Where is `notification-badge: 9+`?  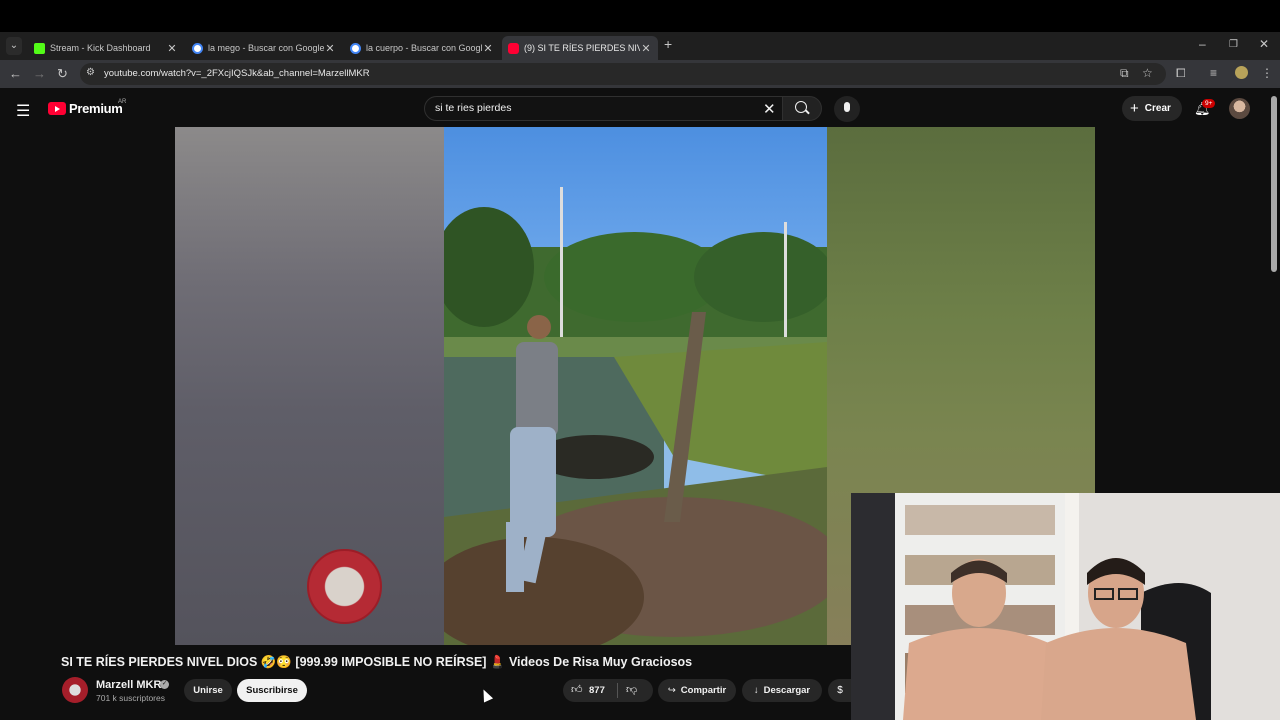 notification-badge: 9+ is located at coordinates (1209, 103).